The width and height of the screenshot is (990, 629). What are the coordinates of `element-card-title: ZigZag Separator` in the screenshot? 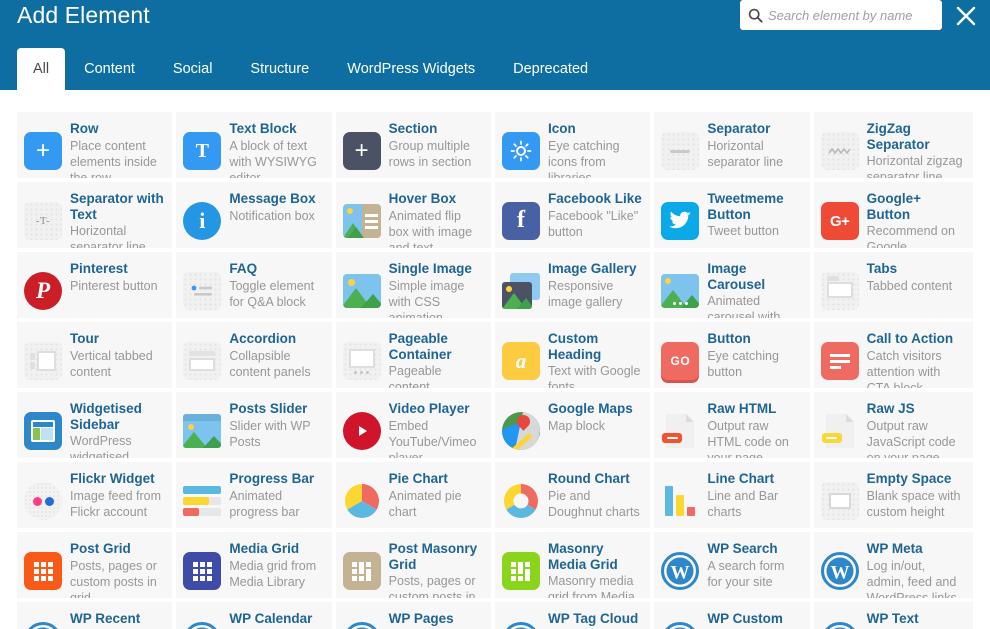 It's located at (898, 136).